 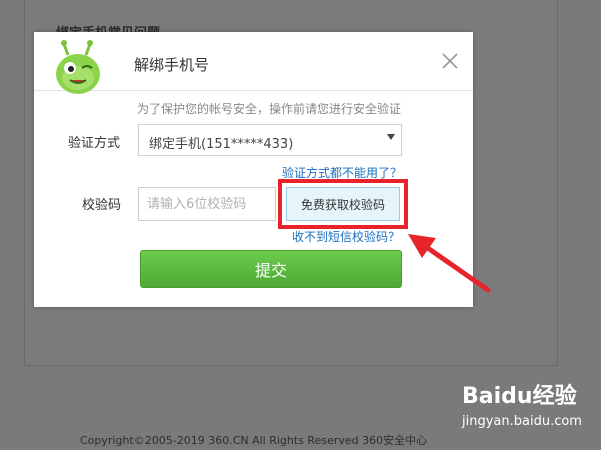 What do you see at coordinates (94, 143) in the screenshot?
I see `verify-method-label: 验证方式` at bounding box center [94, 143].